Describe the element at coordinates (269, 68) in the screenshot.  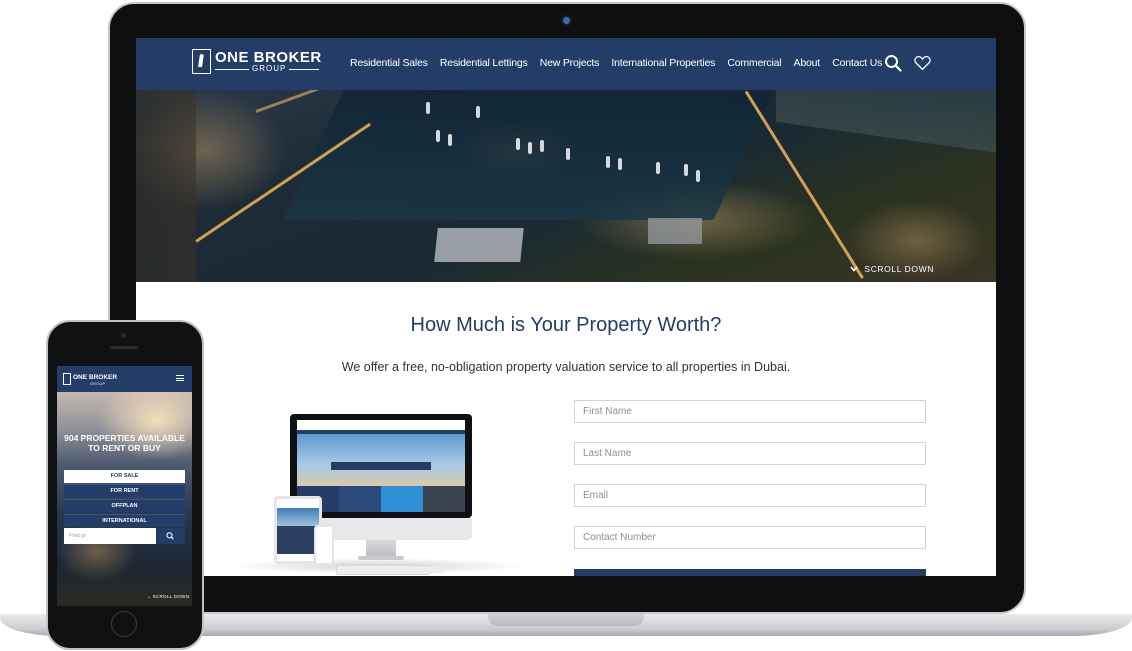
I see `brand-sub: GROUP` at that location.